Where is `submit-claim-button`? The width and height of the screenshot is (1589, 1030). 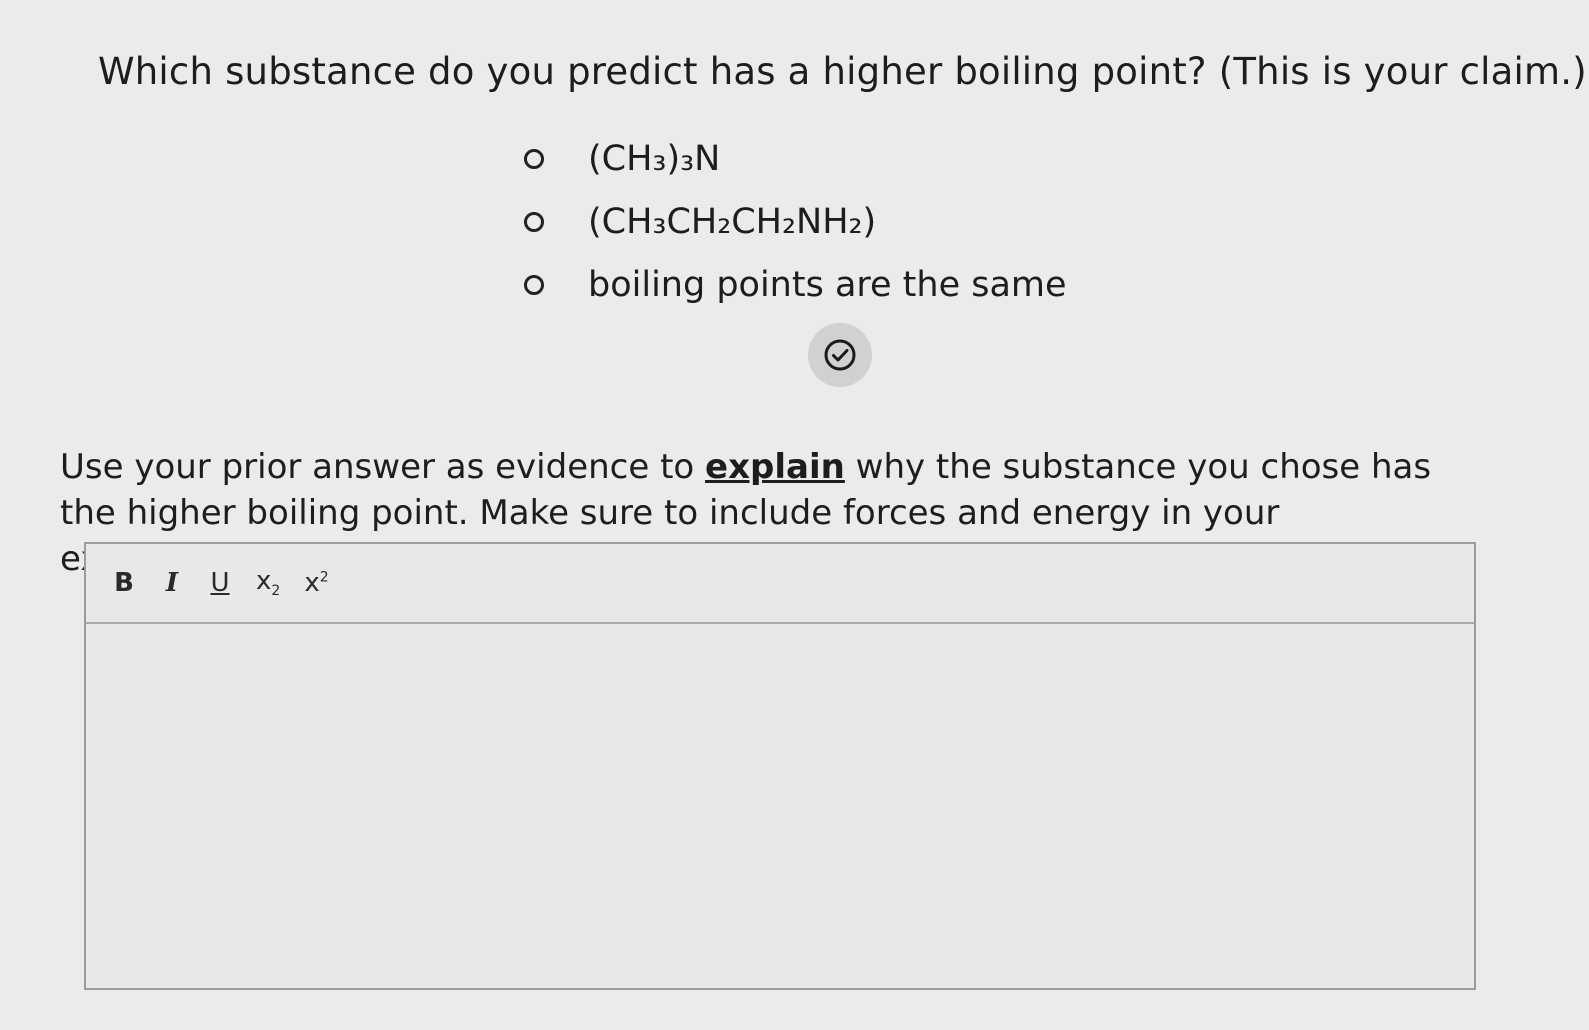
submit-claim-button is located at coordinates (840, 355).